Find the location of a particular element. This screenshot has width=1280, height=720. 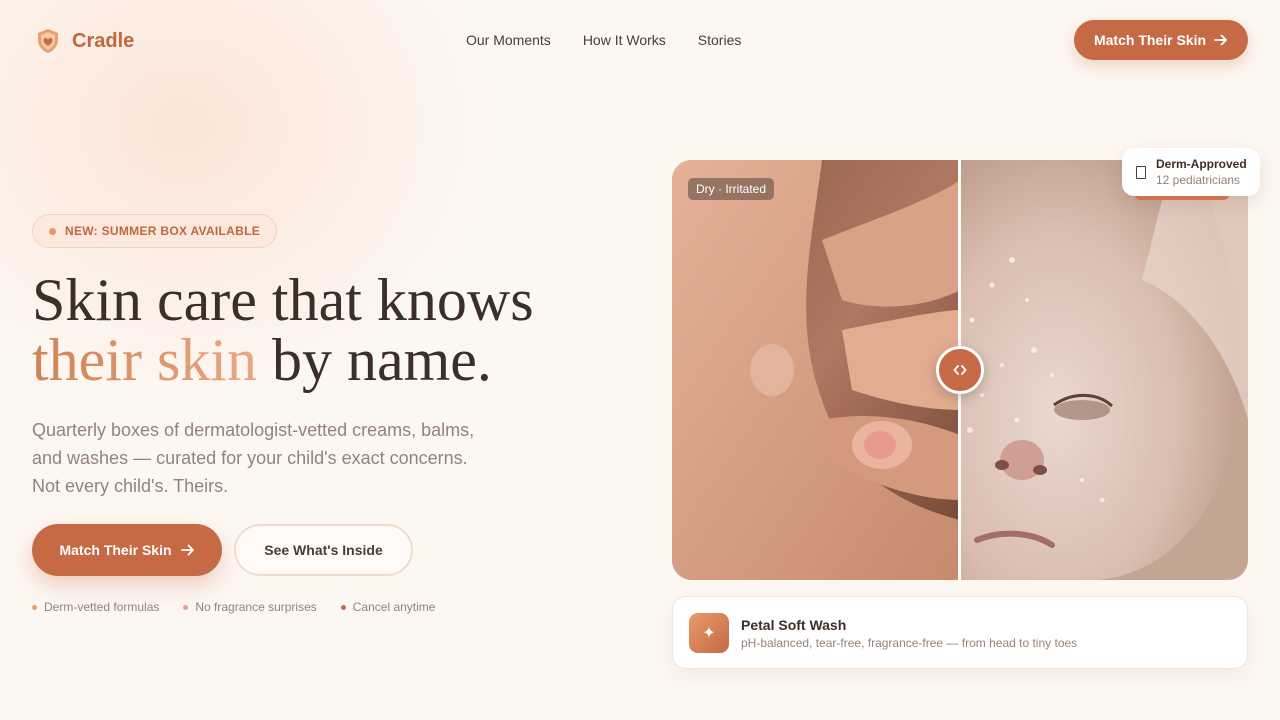

brand-logo: Cradle is located at coordinates (84, 41).